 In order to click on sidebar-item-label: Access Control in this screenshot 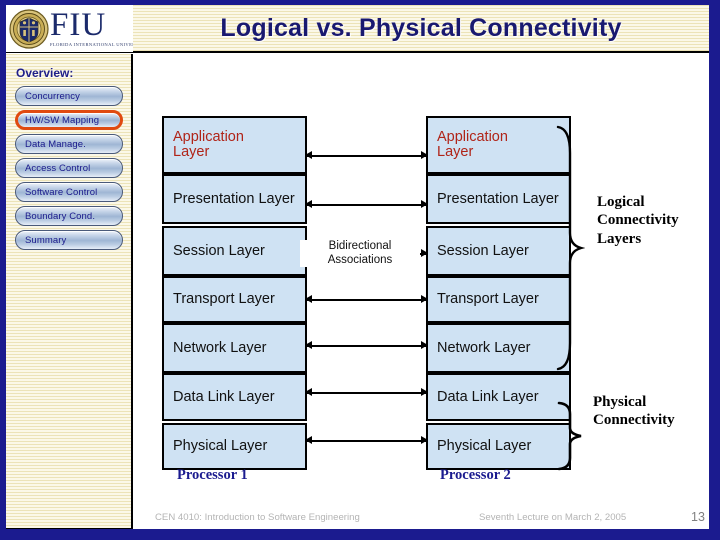, I will do `click(58, 168)`.